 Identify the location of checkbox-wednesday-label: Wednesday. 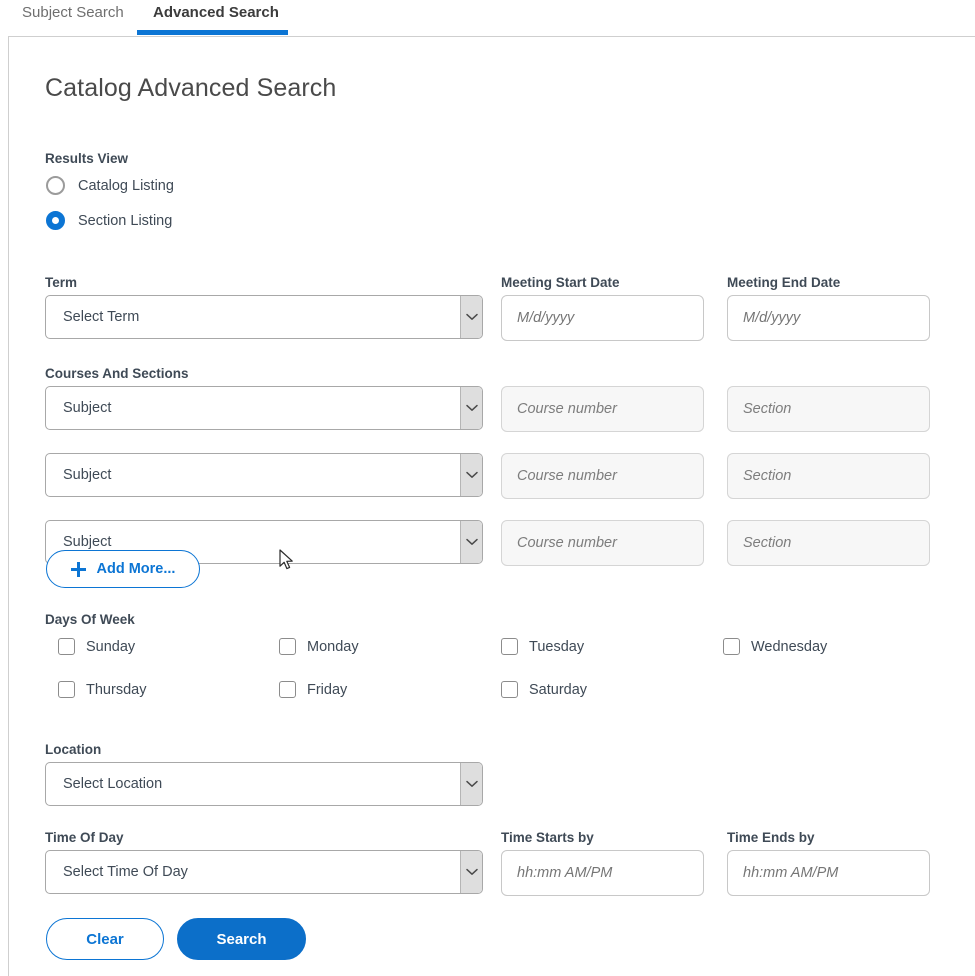
(789, 646).